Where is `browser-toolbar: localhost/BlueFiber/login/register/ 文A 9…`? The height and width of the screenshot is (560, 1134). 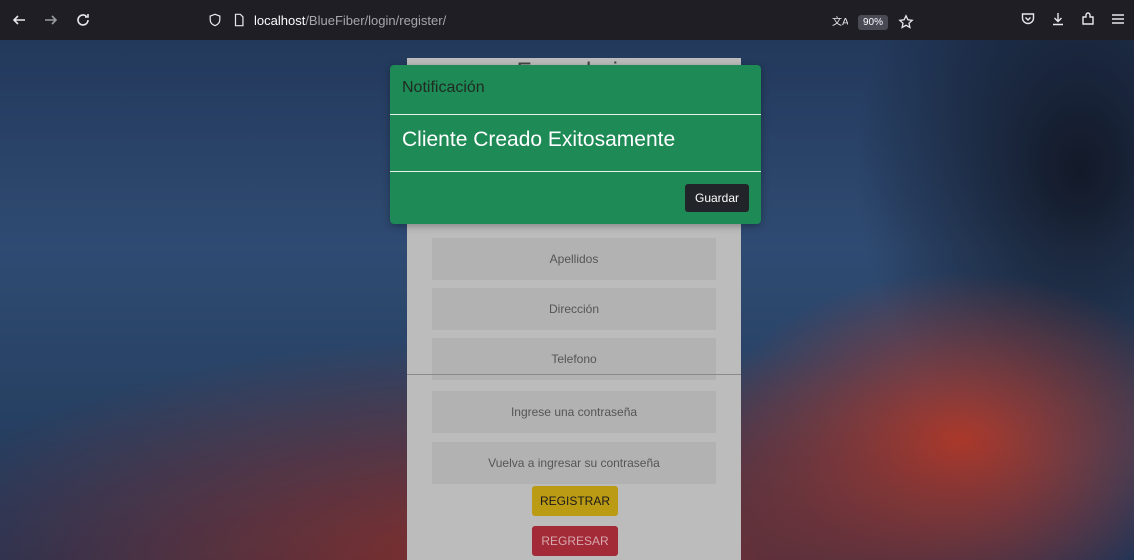
browser-toolbar: localhost/BlueFiber/login/register/ 文A 9… is located at coordinates (567, 20).